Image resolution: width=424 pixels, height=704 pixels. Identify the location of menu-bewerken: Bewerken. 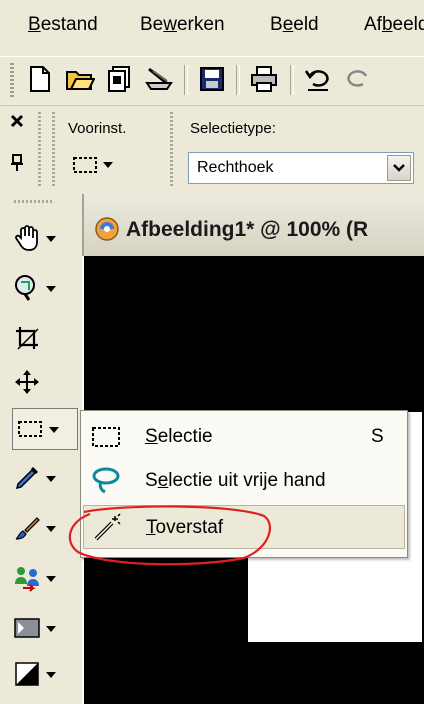
(182, 25).